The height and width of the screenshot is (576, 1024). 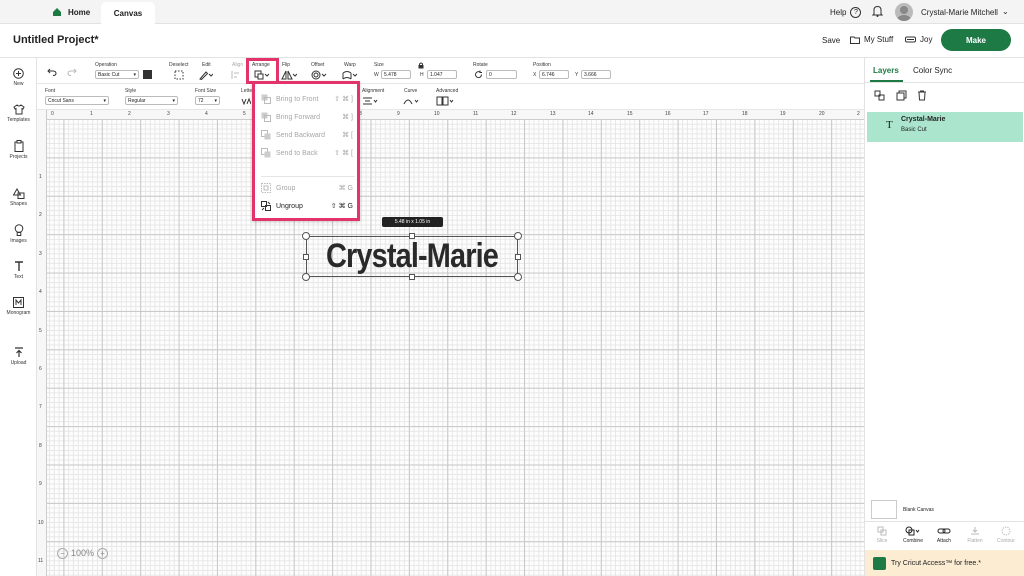 What do you see at coordinates (535, 75) in the screenshot?
I see `x-label: X` at bounding box center [535, 75].